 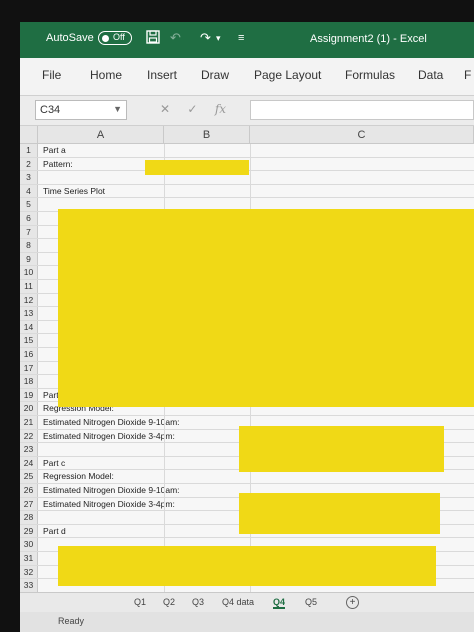 I want to click on function-icon: fx, so click(x=220, y=109).